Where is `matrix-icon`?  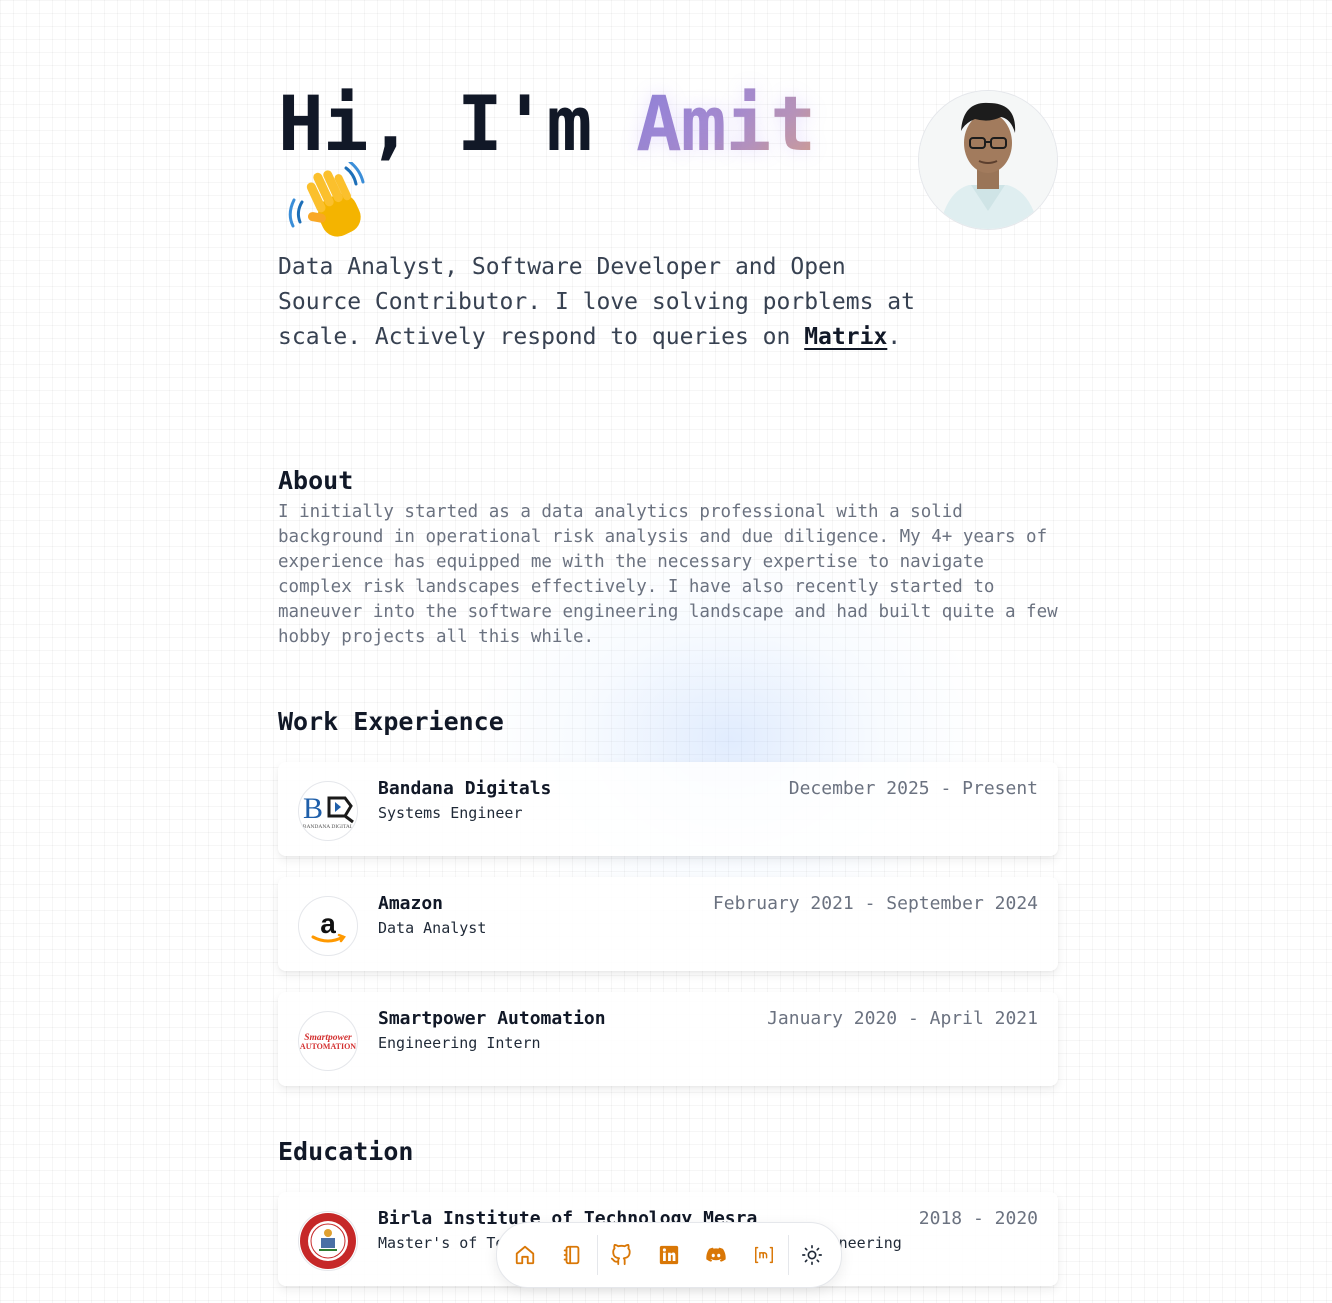 matrix-icon is located at coordinates (764, 1255).